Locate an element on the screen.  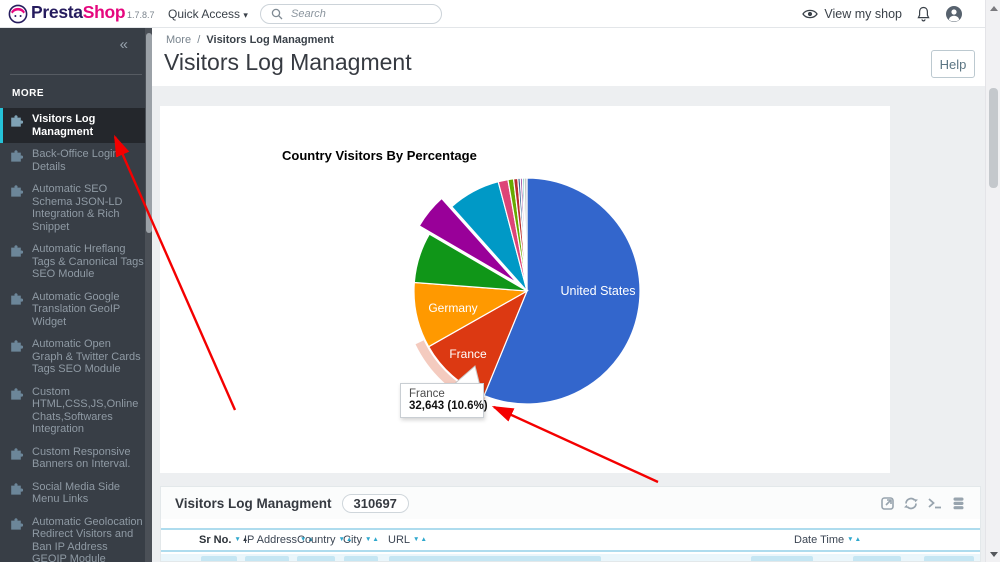
scrollbar-thumb is located at coordinates (993, 138).